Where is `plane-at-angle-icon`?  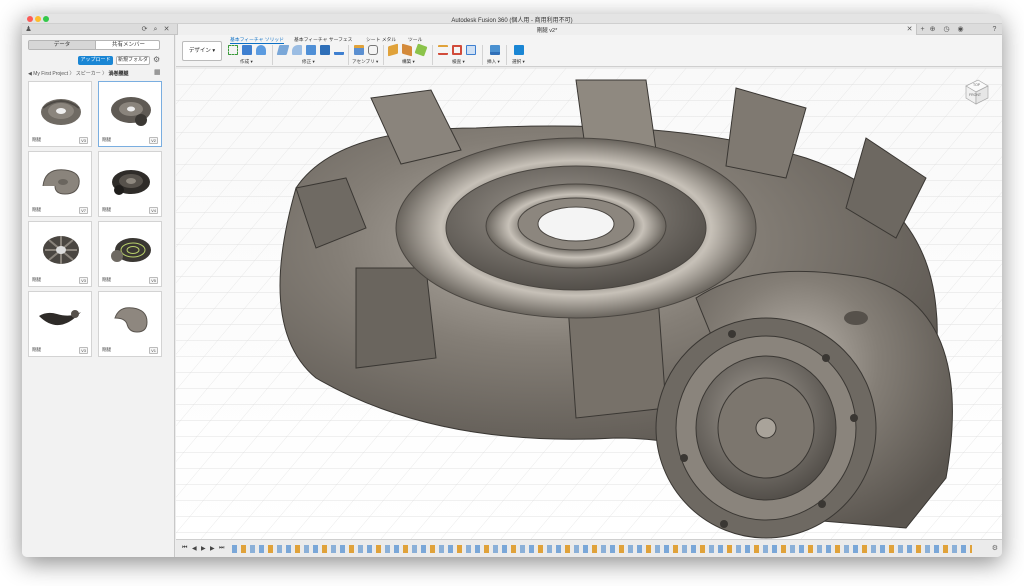 plane-at-angle-icon is located at coordinates (407, 50).